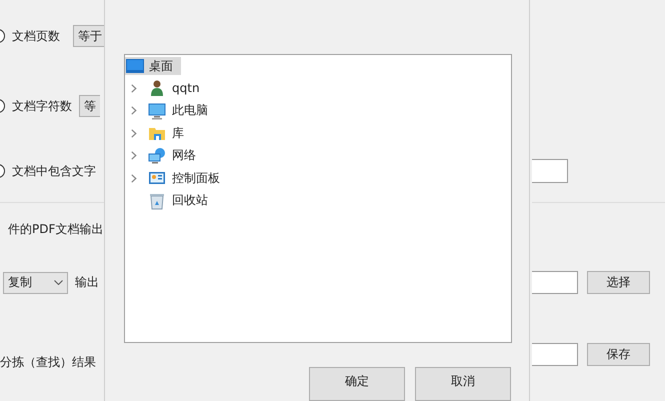 Image resolution: width=665 pixels, height=401 pixels. I want to click on field-label: 文档中包含文字, so click(54, 171).